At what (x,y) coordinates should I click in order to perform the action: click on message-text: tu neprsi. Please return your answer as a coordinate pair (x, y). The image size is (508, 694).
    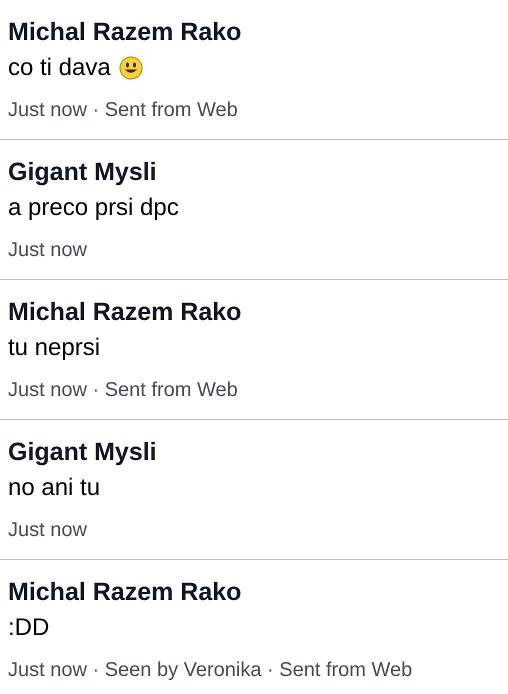
    Looking at the image, I should click on (54, 348).